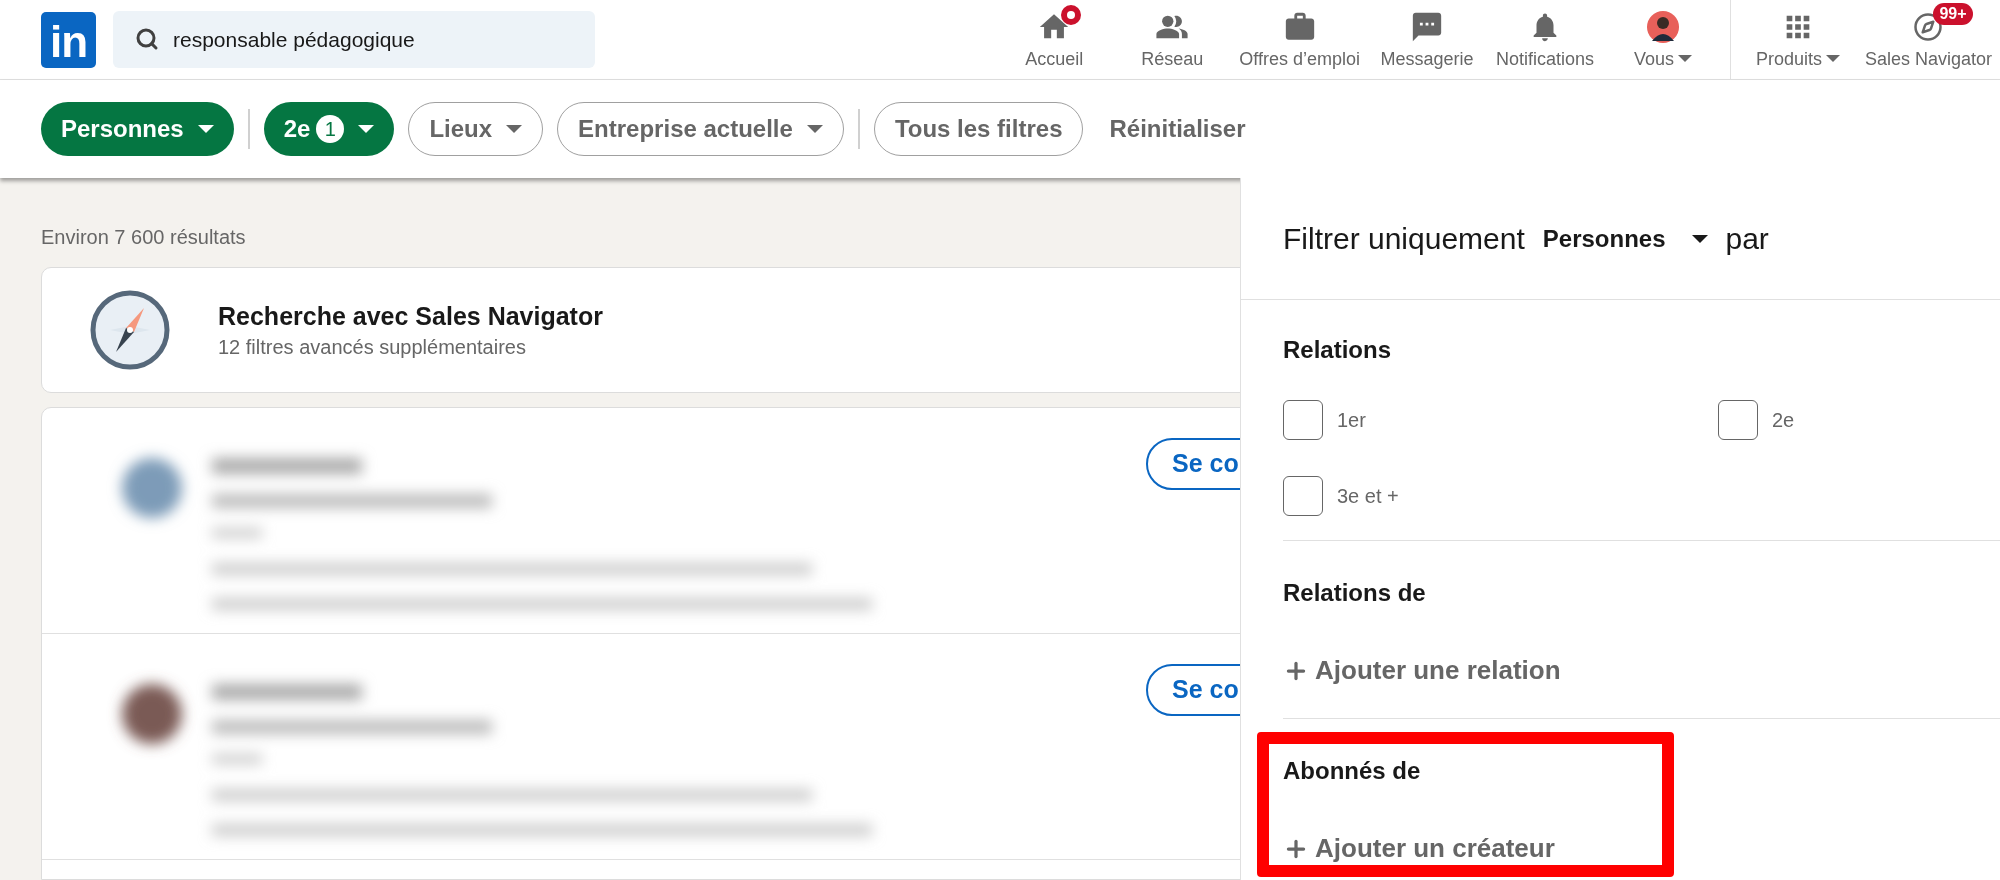 This screenshot has width=2000, height=880. Describe the element at coordinates (978, 129) in the screenshot. I see `filter-pill: Tous les filtres` at that location.